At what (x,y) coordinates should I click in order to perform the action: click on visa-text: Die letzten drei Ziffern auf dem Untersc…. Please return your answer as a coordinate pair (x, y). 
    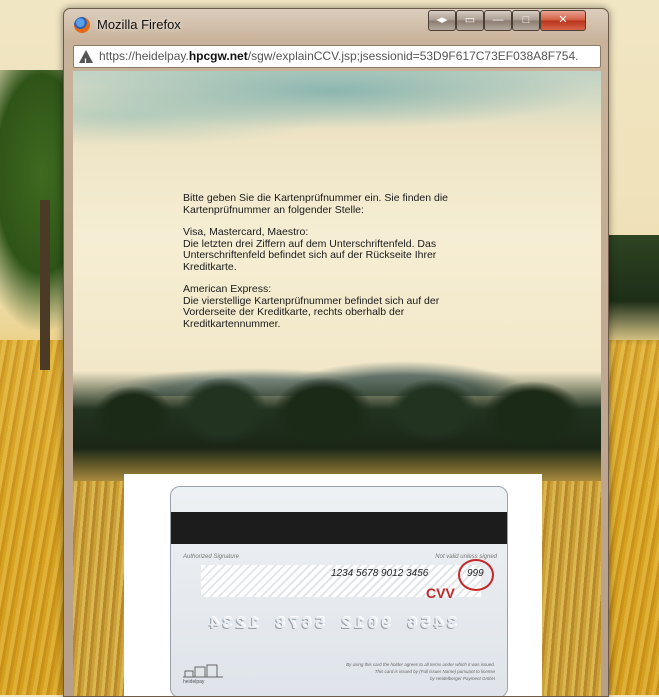
    Looking at the image, I should click on (310, 255).